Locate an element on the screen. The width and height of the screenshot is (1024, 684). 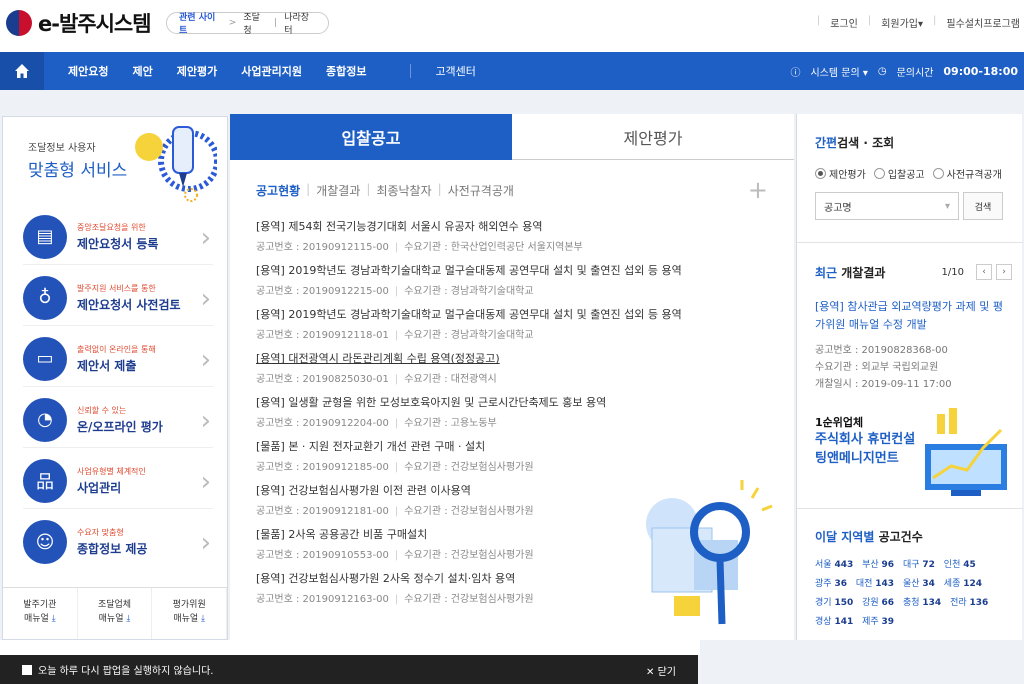
service-title: 제안요청서 등록 is located at coordinates (118, 243).